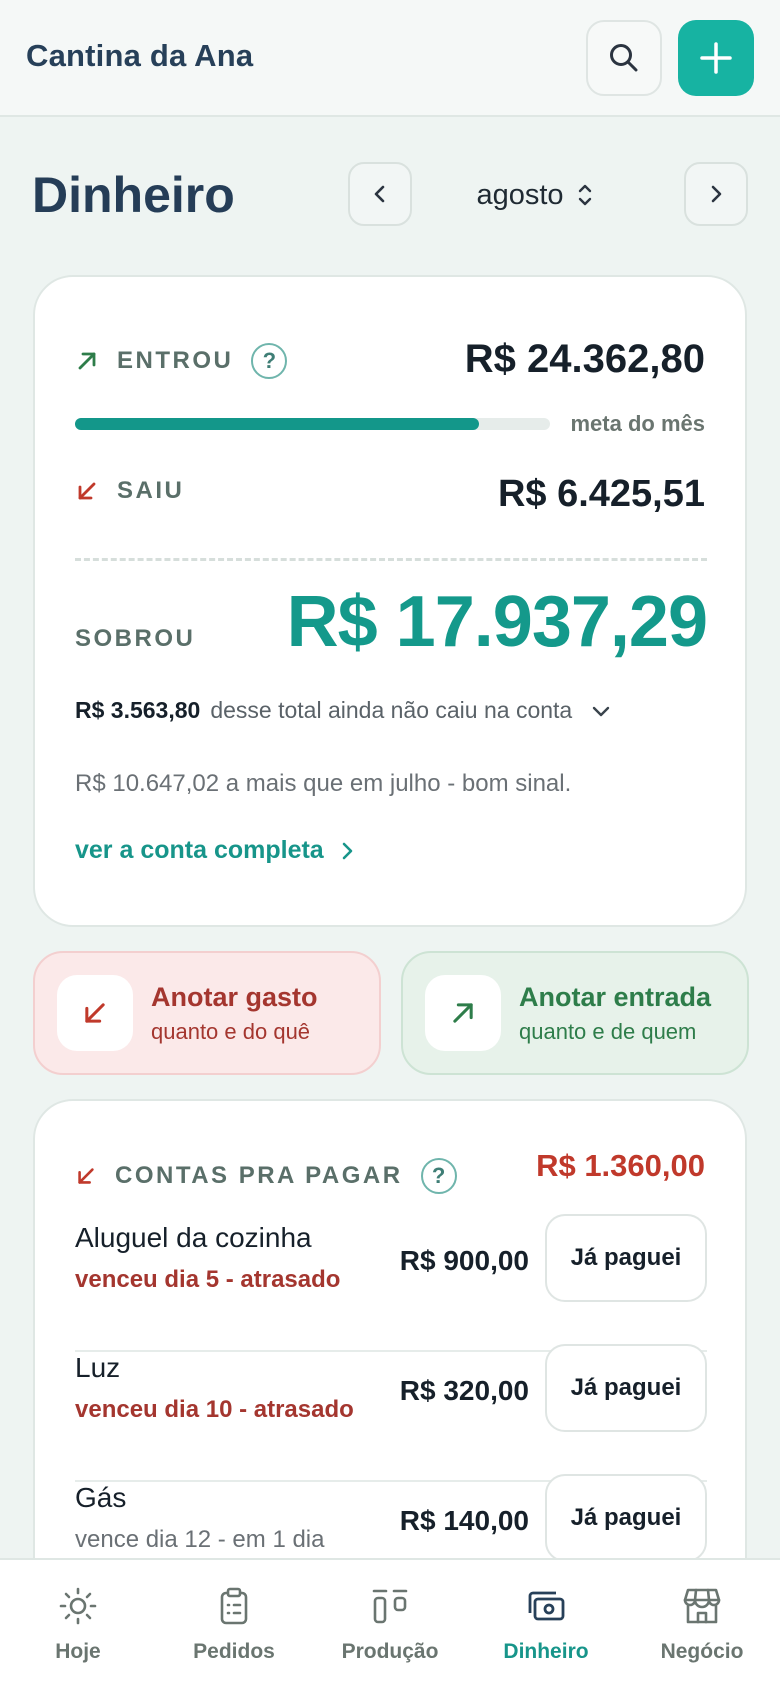 This screenshot has height=1688, width=780. I want to click on tab-label: Hoje, so click(78, 1651).